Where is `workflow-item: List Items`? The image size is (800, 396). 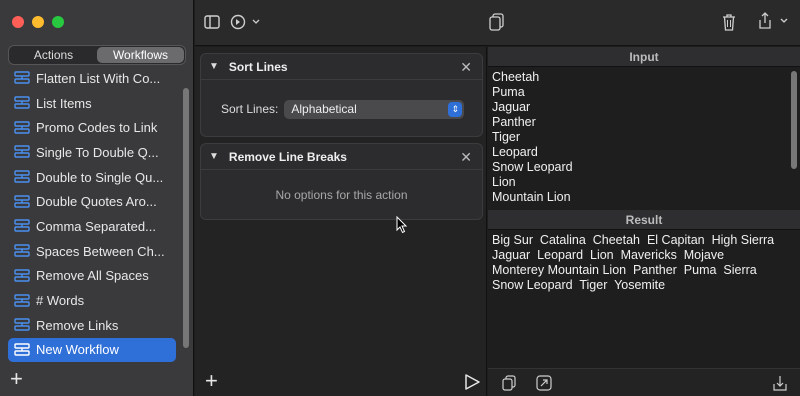 workflow-item: List Items is located at coordinates (92, 103).